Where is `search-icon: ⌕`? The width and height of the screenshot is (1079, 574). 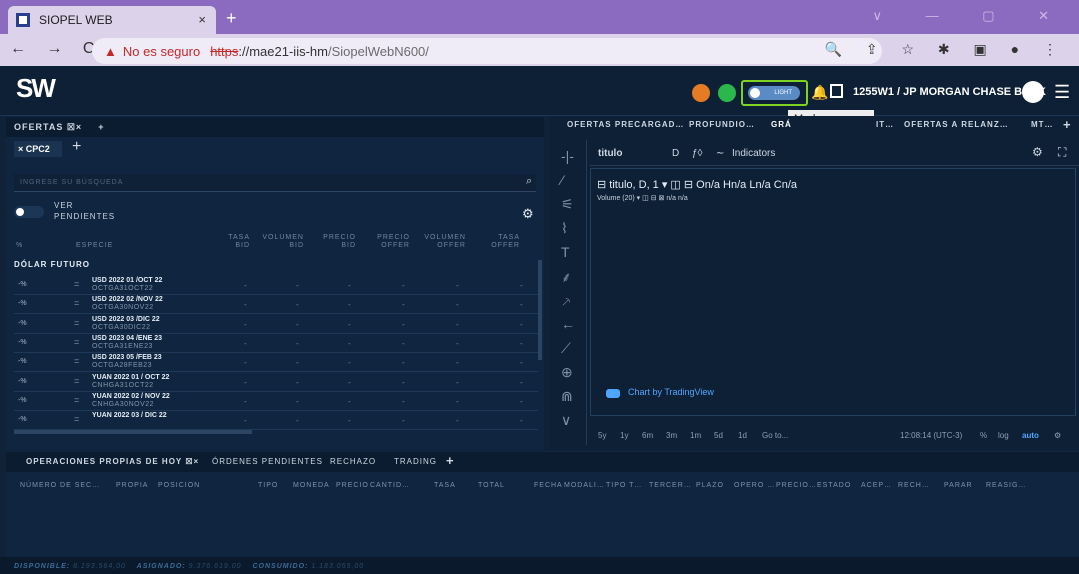
search-icon: ⌕ is located at coordinates (529, 181).